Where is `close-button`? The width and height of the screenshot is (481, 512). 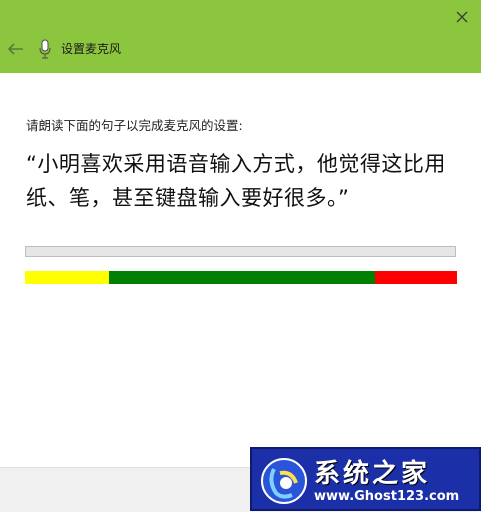 close-button is located at coordinates (462, 17).